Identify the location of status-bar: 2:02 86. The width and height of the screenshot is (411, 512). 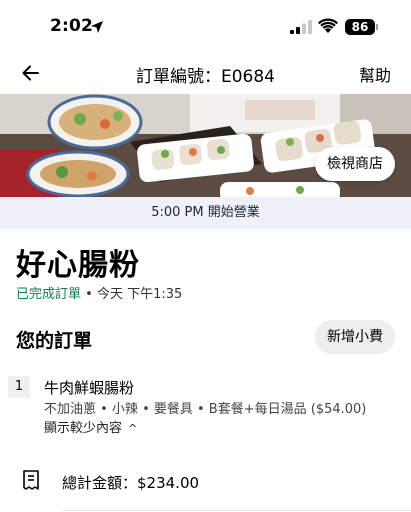
(205, 26).